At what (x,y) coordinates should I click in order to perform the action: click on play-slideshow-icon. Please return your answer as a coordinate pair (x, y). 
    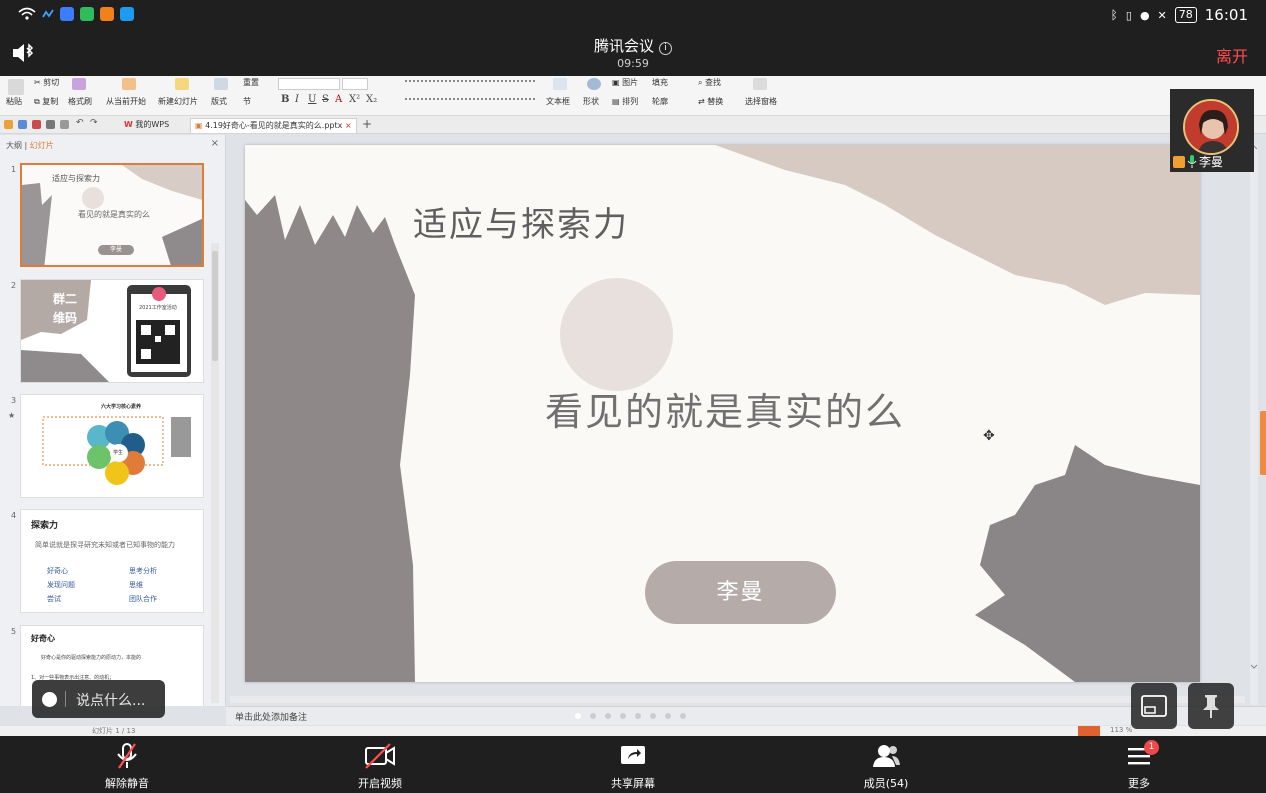
    Looking at the image, I should click on (1089, 731).